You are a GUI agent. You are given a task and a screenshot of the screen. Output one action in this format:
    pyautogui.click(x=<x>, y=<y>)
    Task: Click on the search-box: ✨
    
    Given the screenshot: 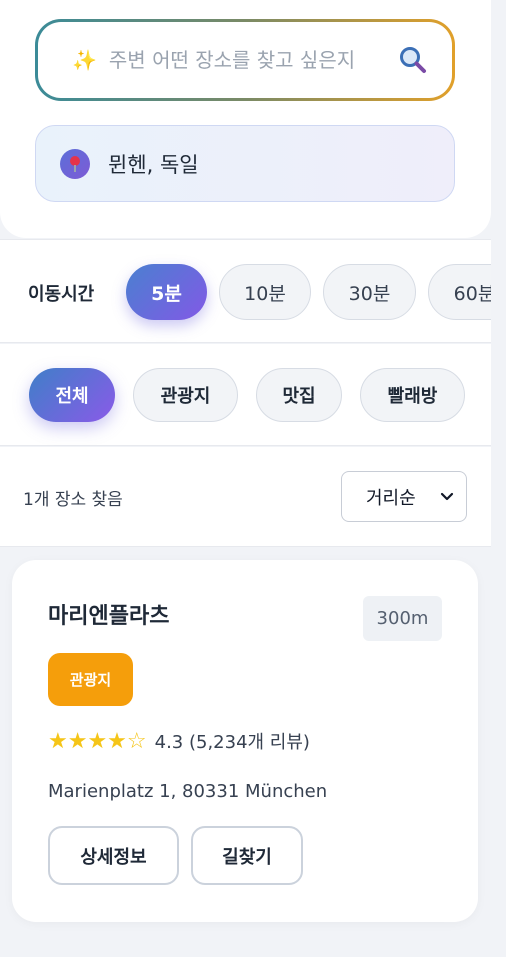 What is the action you would take?
    pyautogui.click(x=245, y=60)
    